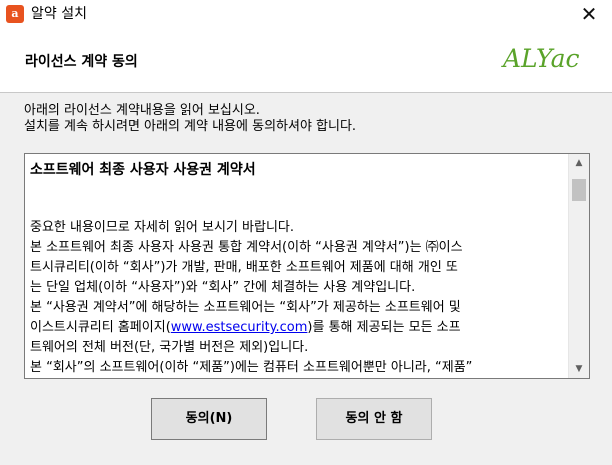 This screenshot has height=465, width=612. What do you see at coordinates (239, 327) in the screenshot?
I see `estsecurity-link: www.estsecurity.com` at bounding box center [239, 327].